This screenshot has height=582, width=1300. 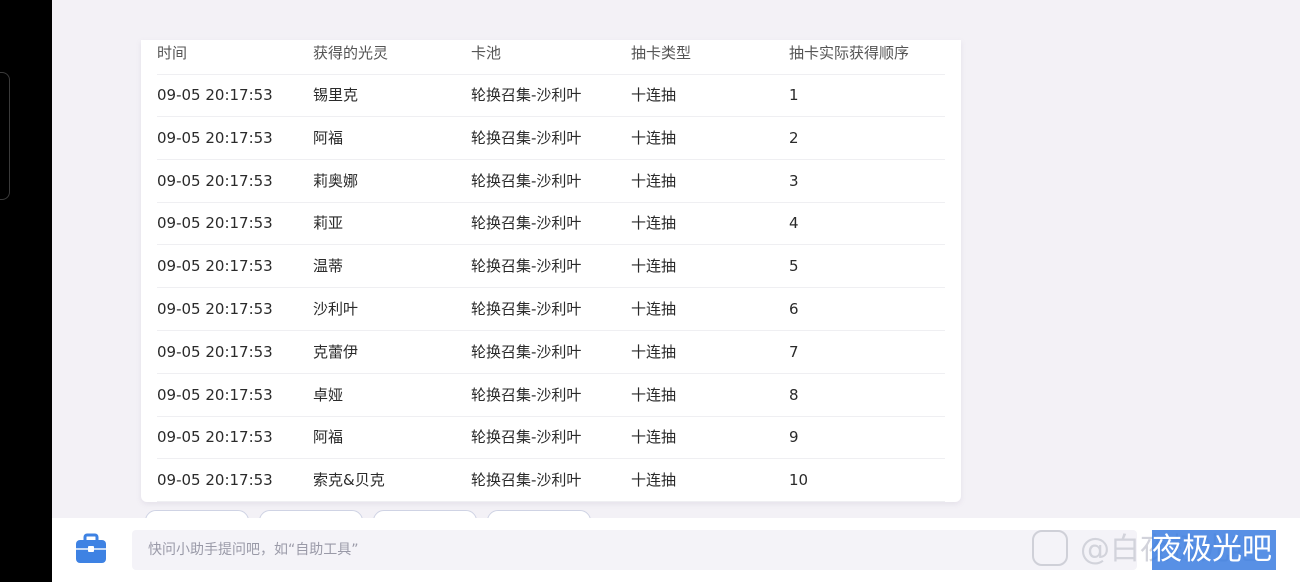 I want to click on table-row: 09-05 20:17:53 阿福 轮换召集-沙利叶 十连抽 2, so click(x=551, y=138).